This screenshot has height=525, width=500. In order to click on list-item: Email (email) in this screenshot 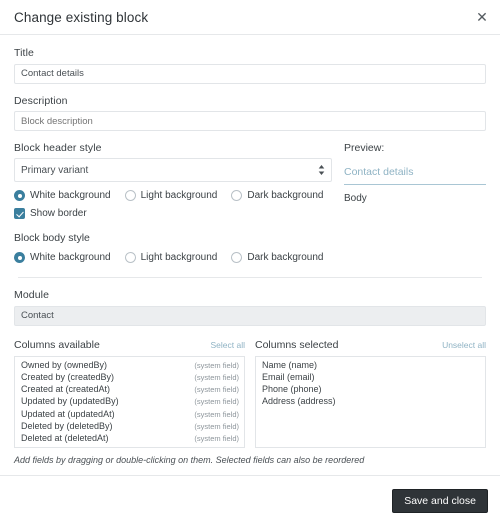, I will do `click(370, 378)`.